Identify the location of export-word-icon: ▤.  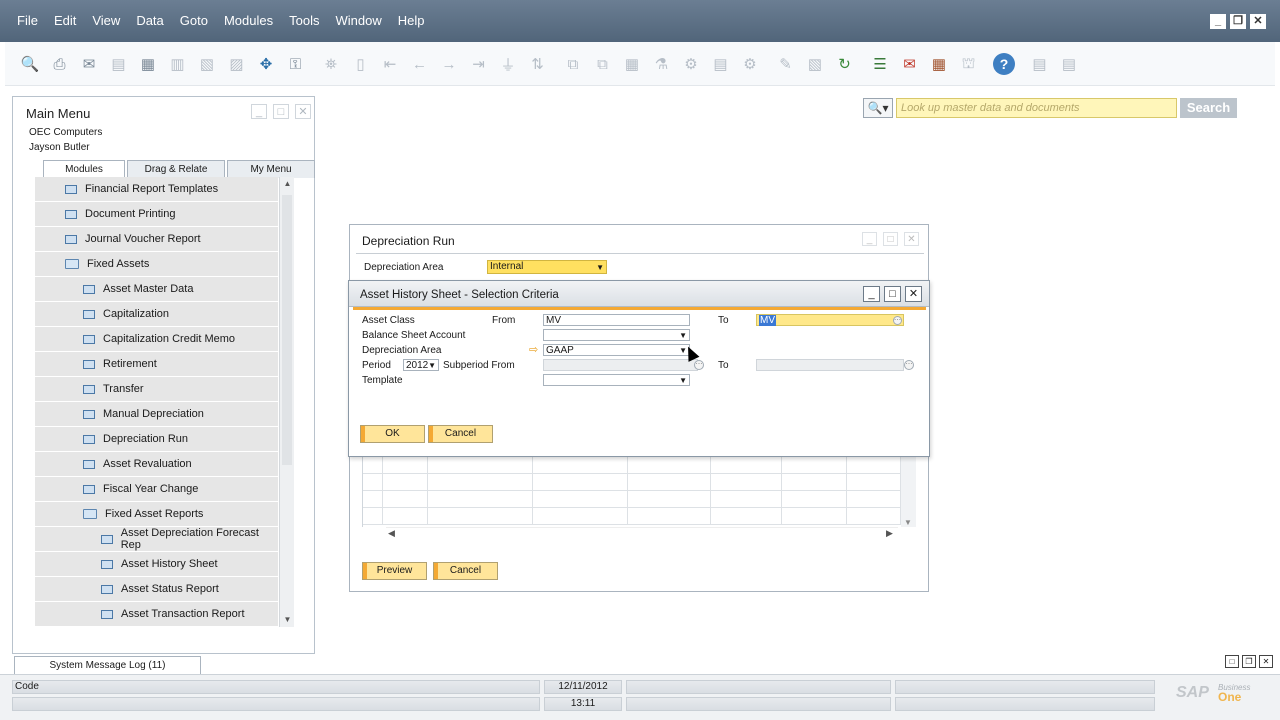
(119, 64).